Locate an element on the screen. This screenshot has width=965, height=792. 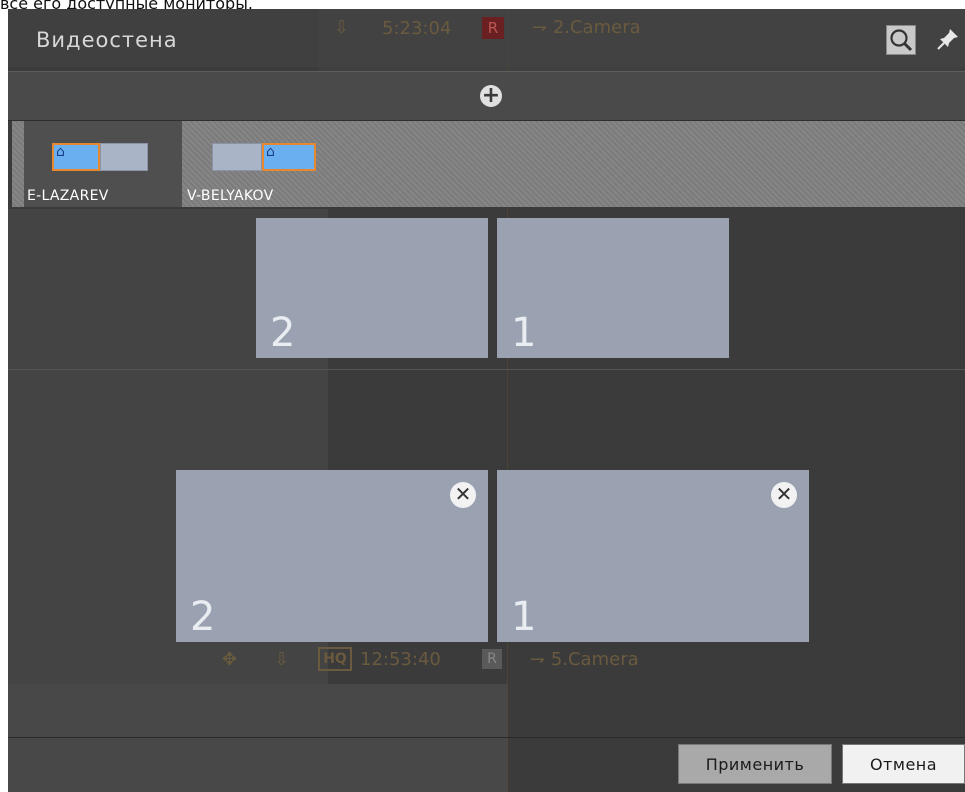
monitor-slot: 2 is located at coordinates (372, 288).